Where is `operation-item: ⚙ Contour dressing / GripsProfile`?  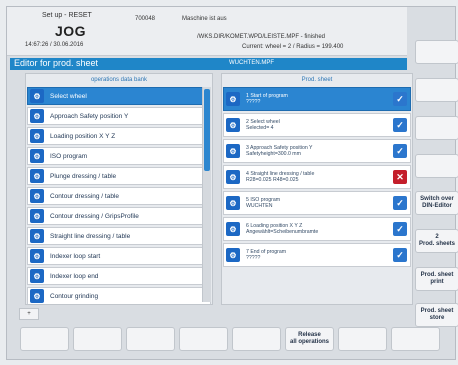 operation-item: ⚙ Contour dressing / GripsProfile is located at coordinates (119, 216).